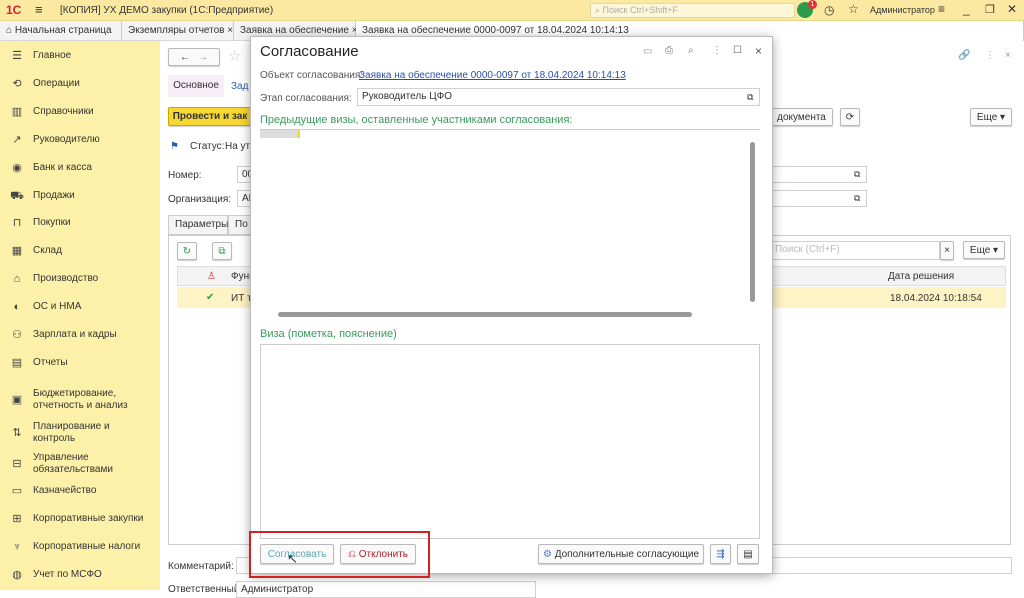 The height and width of the screenshot is (598, 1024). What do you see at coordinates (966, 9) in the screenshot?
I see `minimize-icon: _` at bounding box center [966, 9].